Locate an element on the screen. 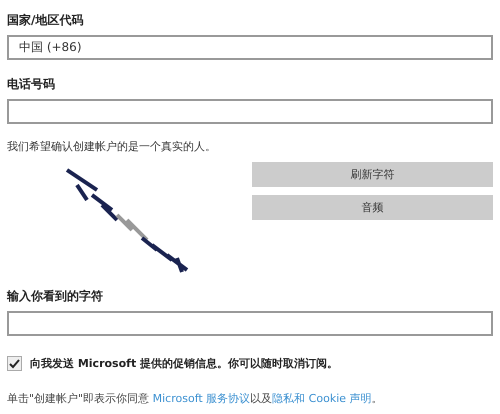  country-dropdown: 中国 (+86) is located at coordinates (250, 47).